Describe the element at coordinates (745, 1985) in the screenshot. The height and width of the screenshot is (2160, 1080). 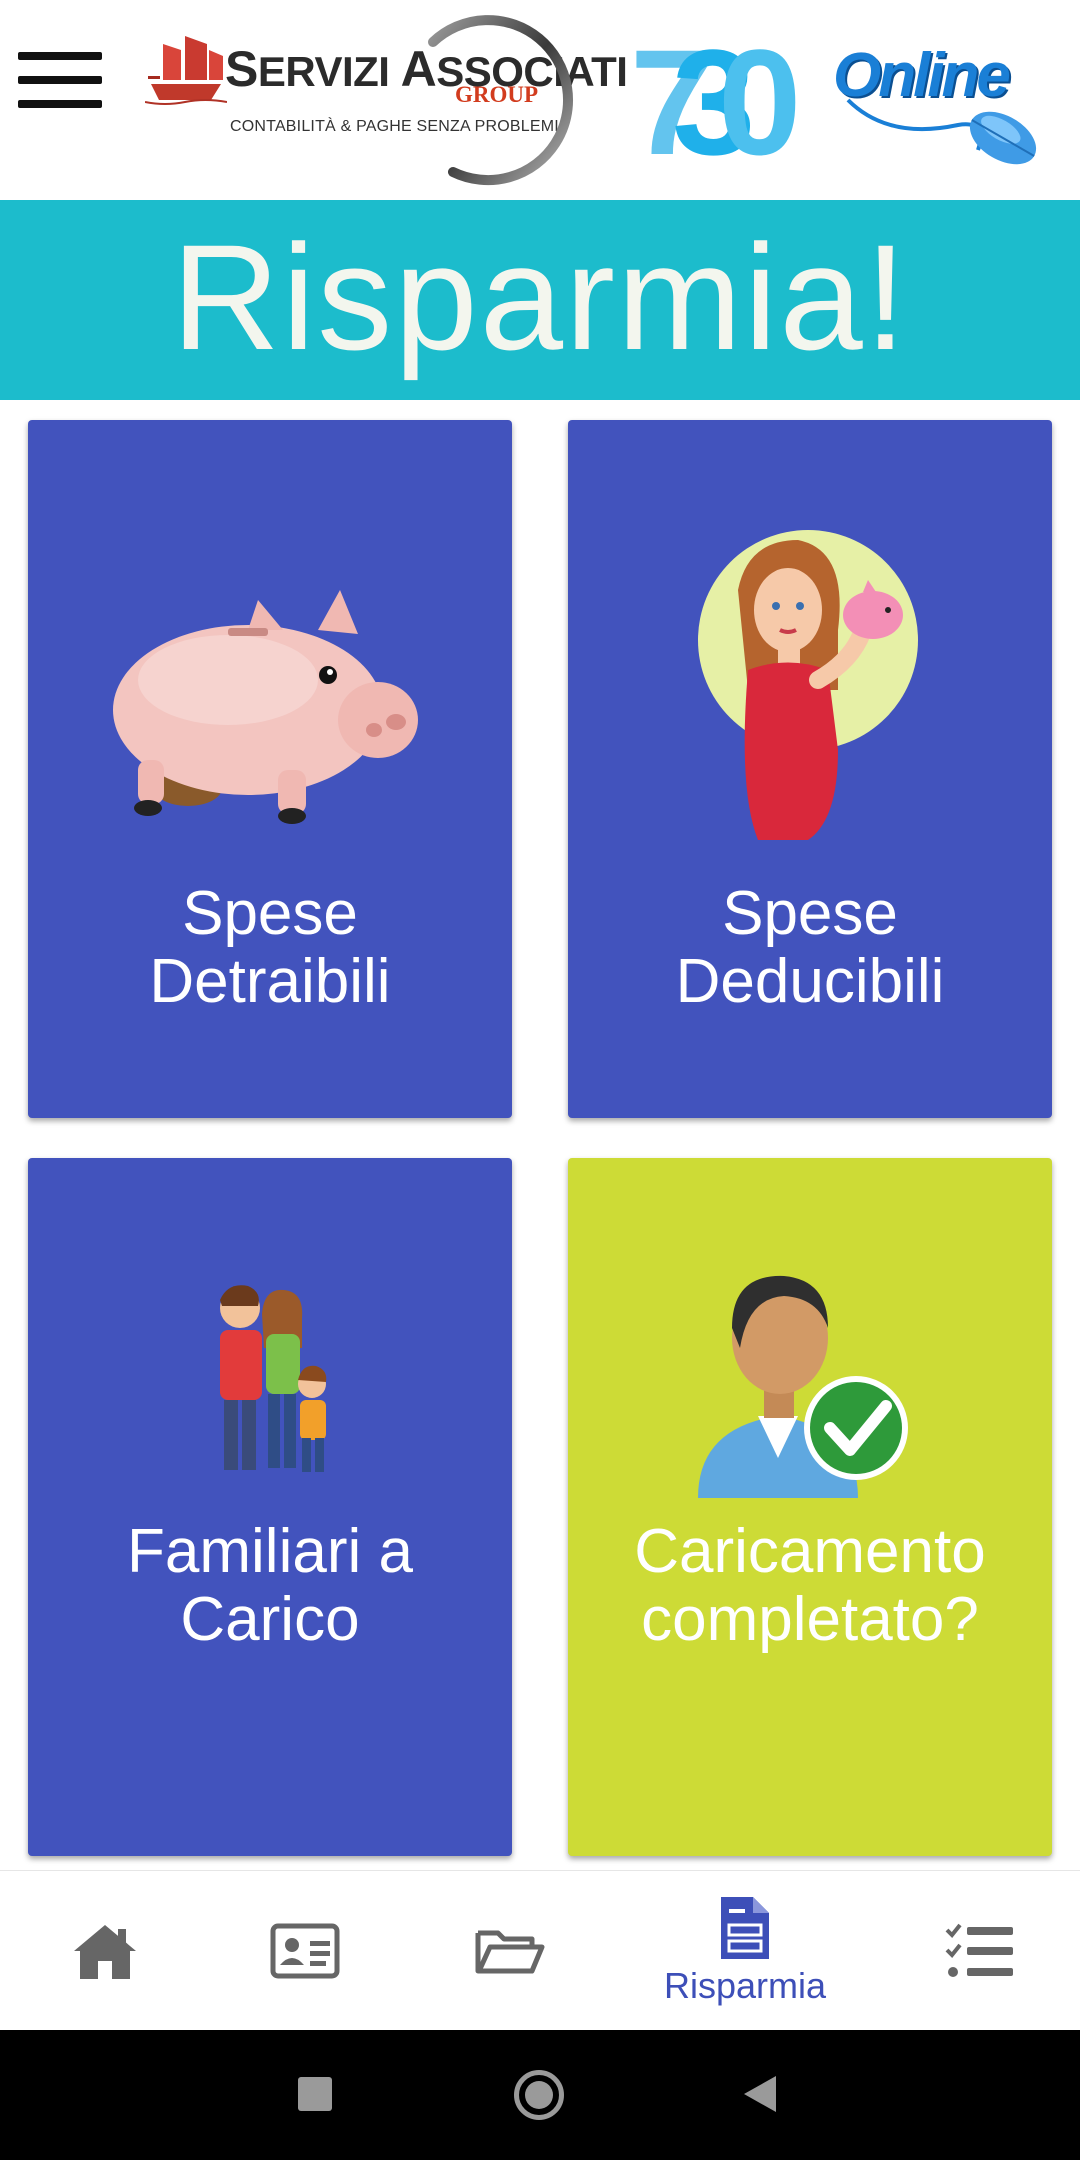
I see `nav-label-risparmia: Risparmia` at that location.